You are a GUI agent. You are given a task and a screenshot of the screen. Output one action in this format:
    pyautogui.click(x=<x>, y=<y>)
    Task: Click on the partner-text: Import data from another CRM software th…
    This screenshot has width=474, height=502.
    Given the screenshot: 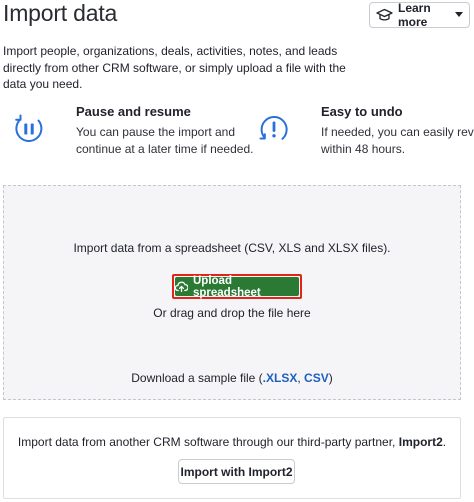 What is the action you would take?
    pyautogui.click(x=232, y=442)
    